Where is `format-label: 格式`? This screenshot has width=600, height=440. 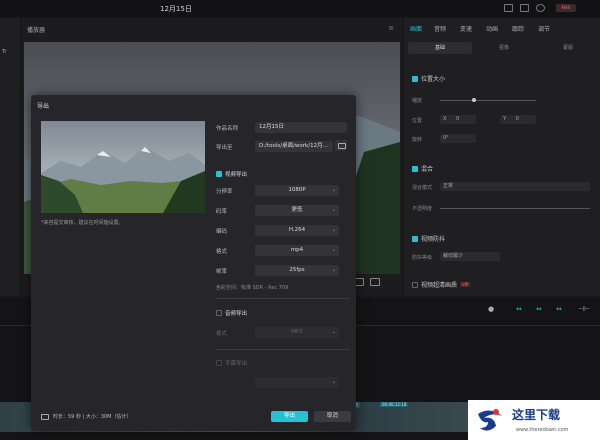
format-label: 格式 is located at coordinates (222, 252).